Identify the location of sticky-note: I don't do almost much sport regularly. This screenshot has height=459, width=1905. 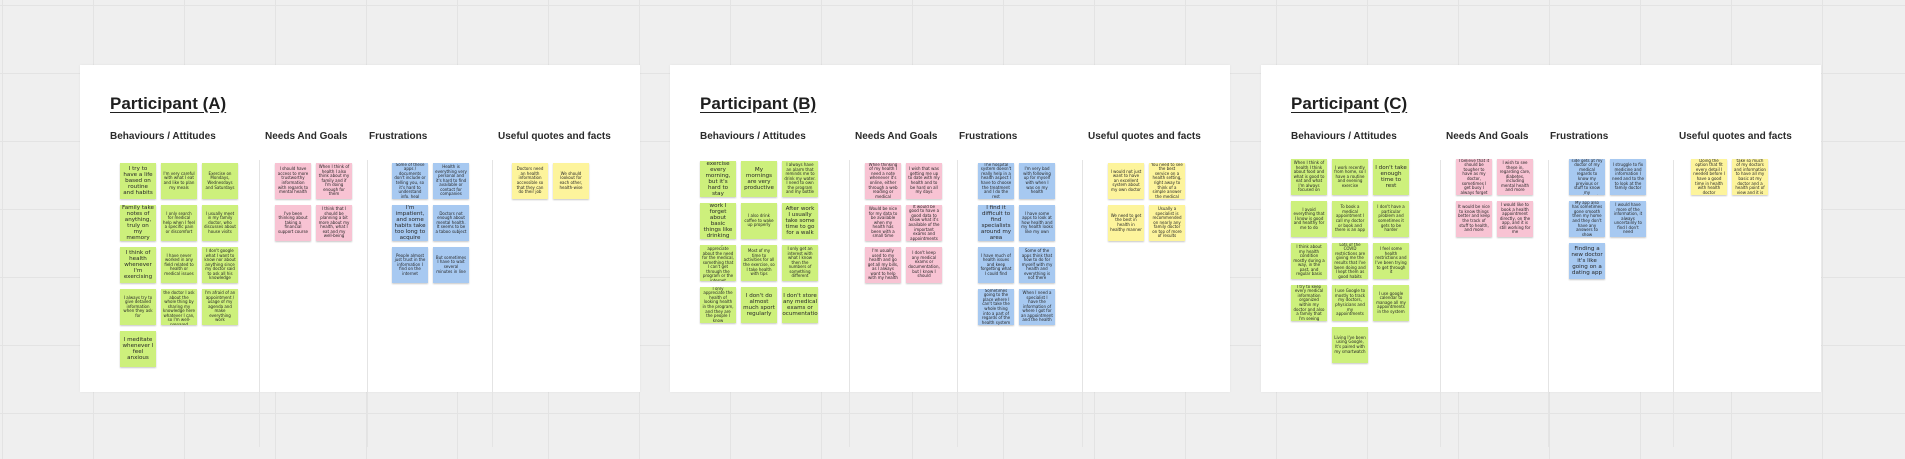
(759, 305).